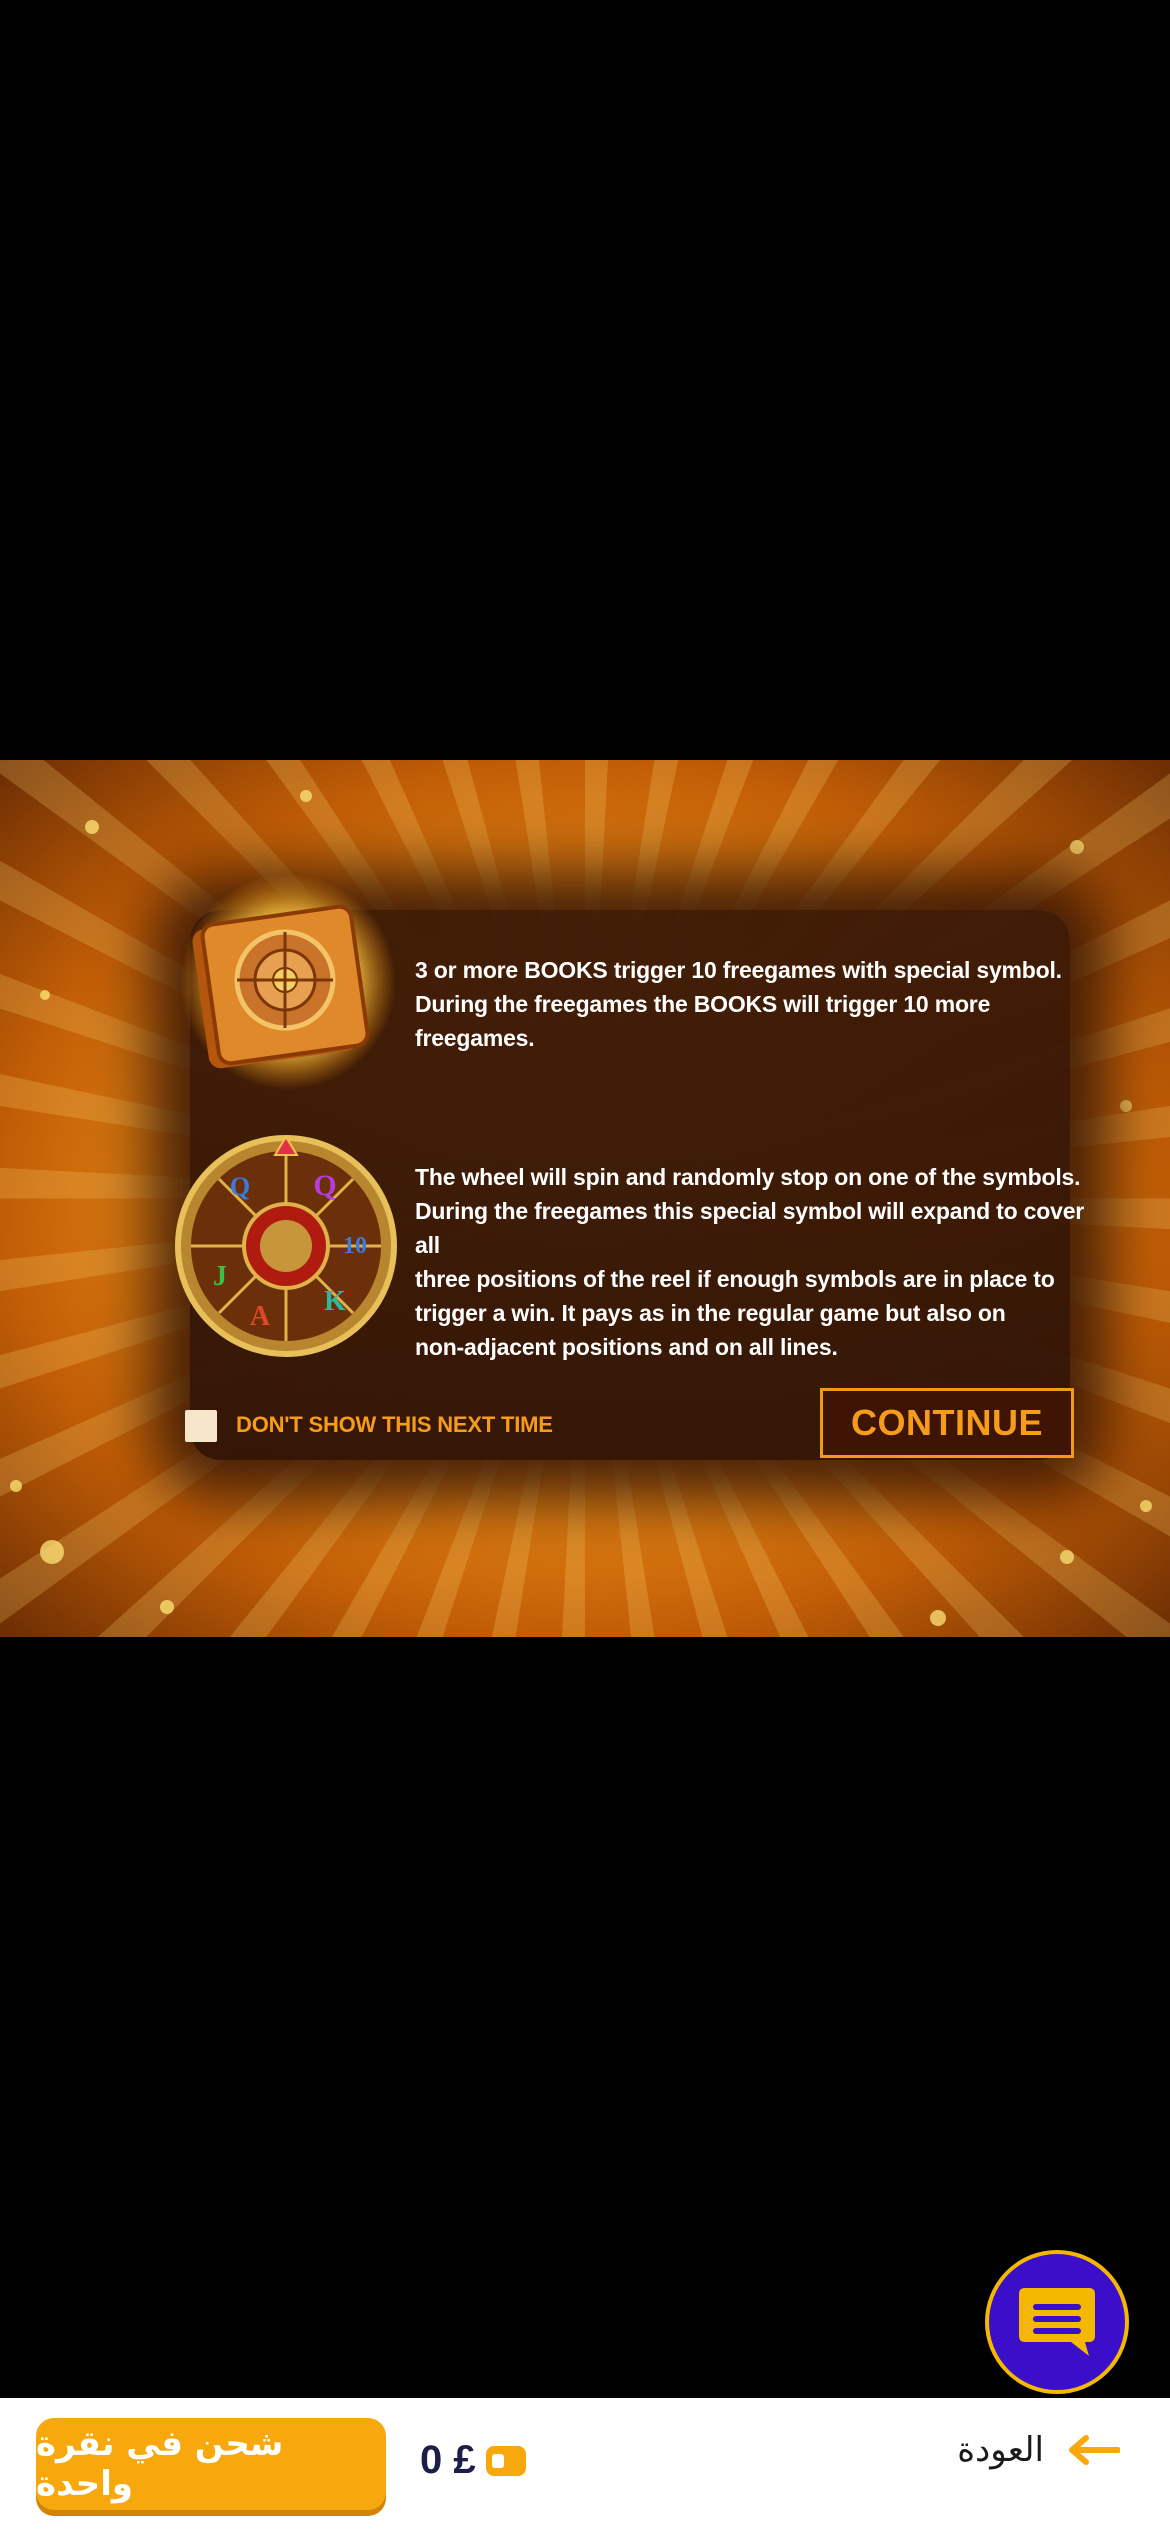 The width and height of the screenshot is (1170, 2532). I want to click on back-button: العودة, so click(1038, 2450).